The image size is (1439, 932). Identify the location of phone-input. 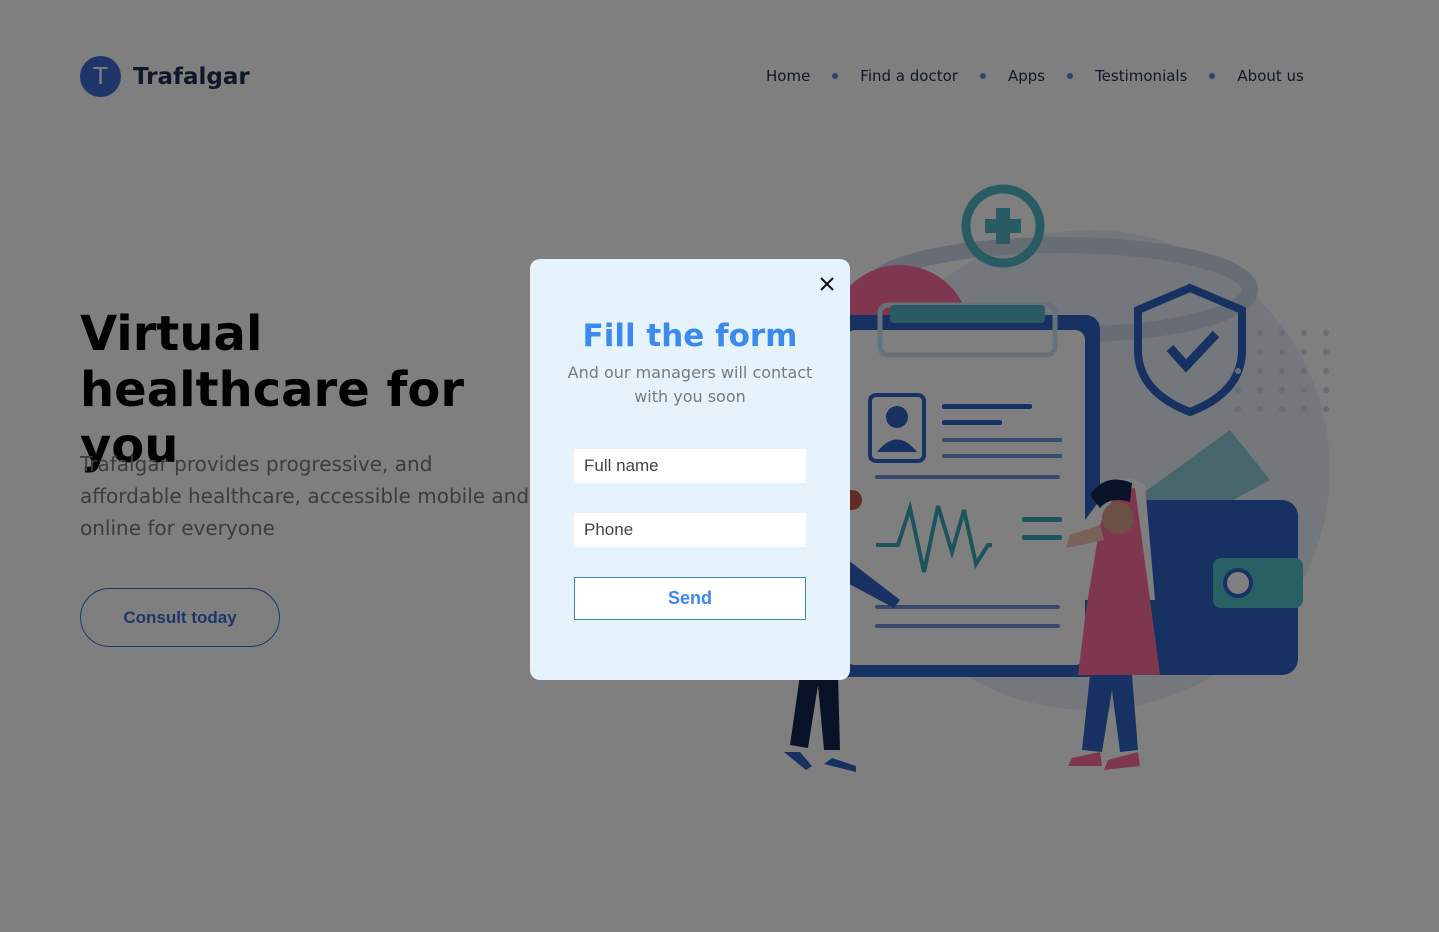
(690, 530).